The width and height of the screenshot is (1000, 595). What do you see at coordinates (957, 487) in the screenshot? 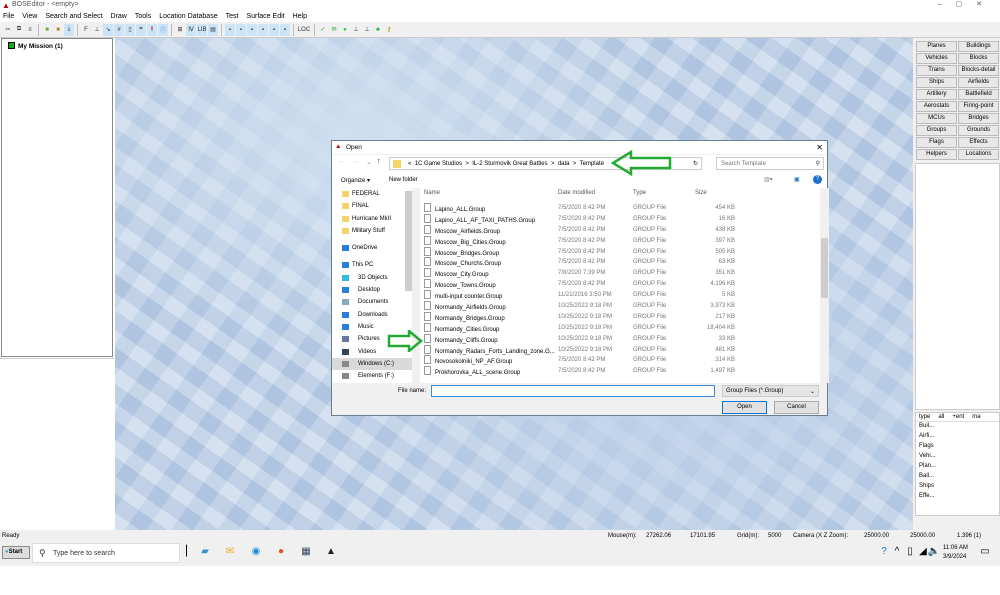
I see `object-list-item: Ships` at bounding box center [957, 487].